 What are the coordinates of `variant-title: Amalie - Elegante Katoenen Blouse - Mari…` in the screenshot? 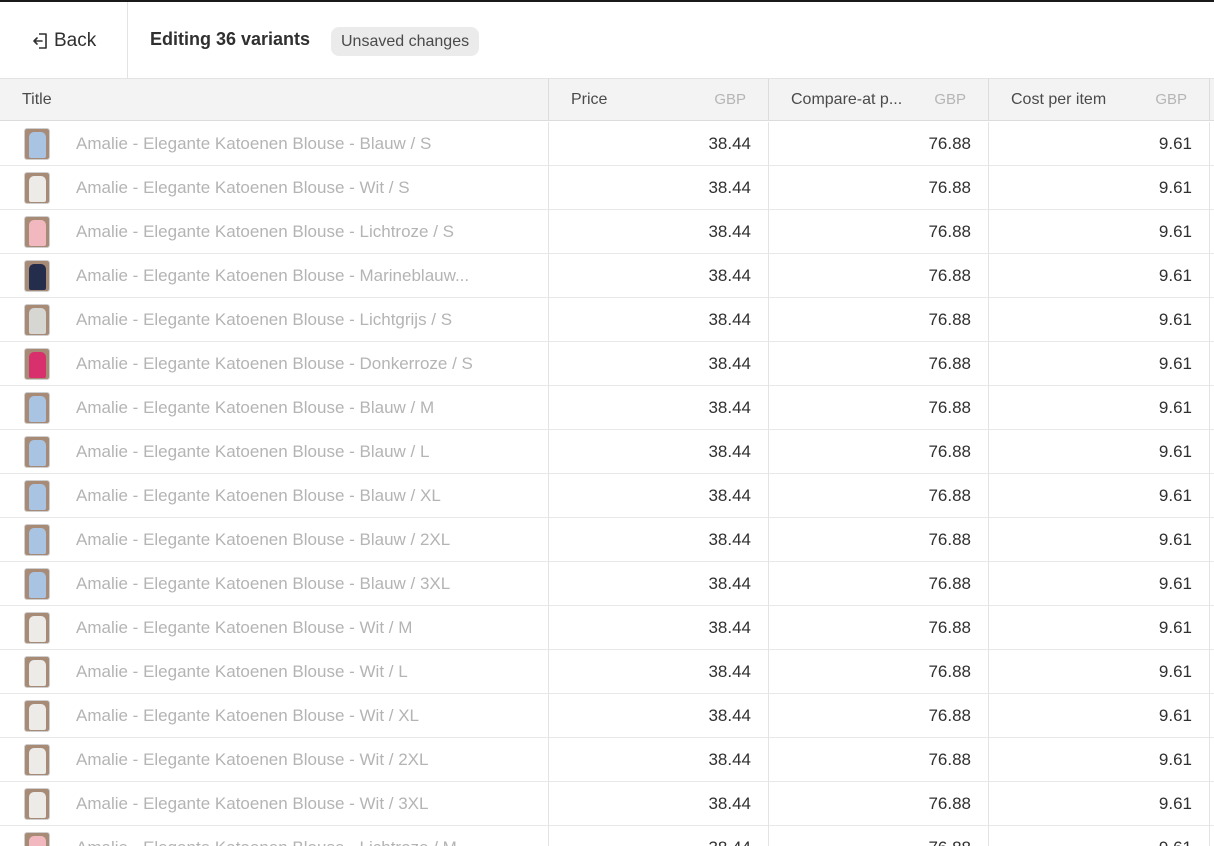 It's located at (273, 275).